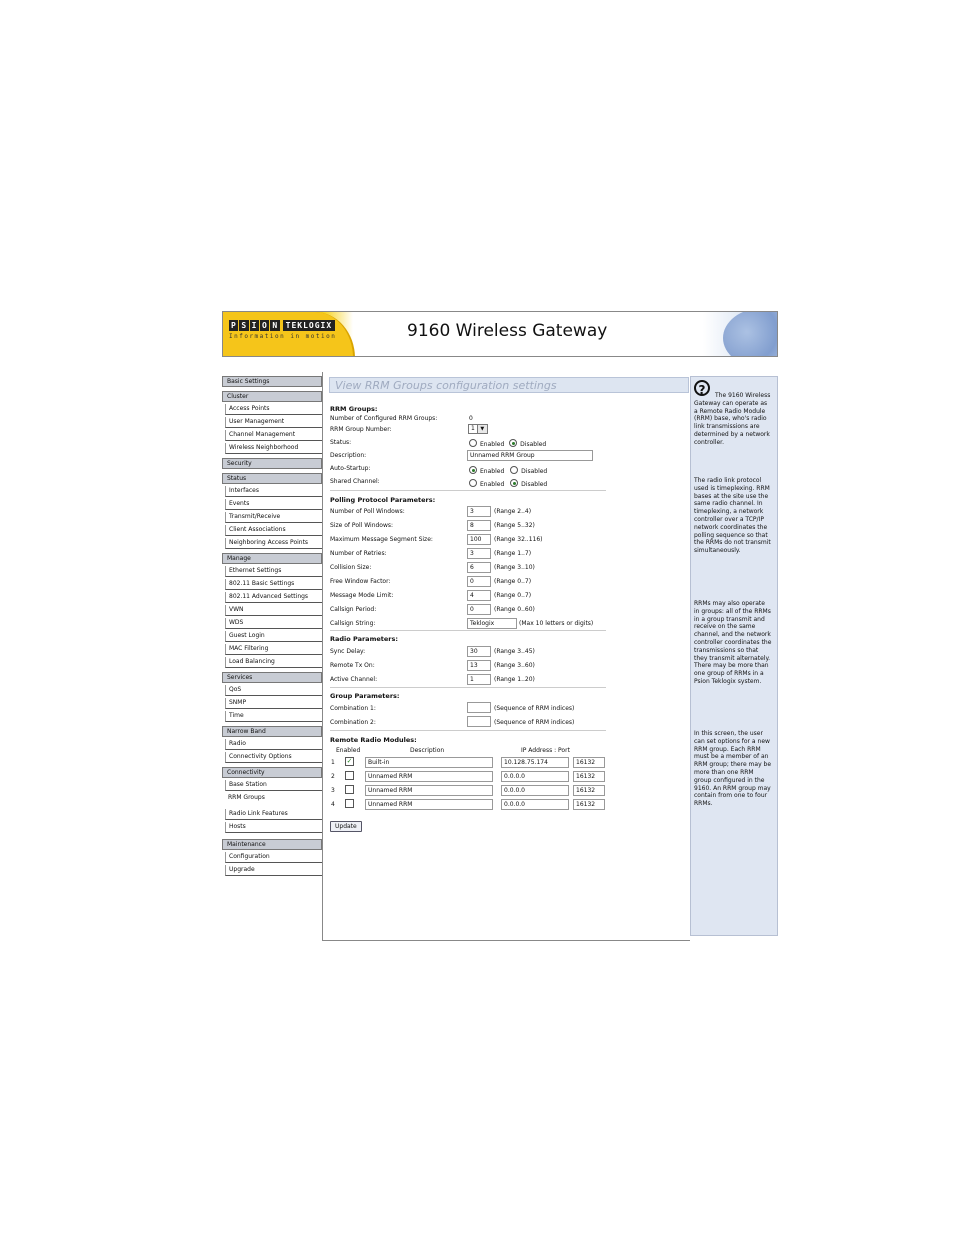 The width and height of the screenshot is (954, 1235). Describe the element at coordinates (473, 483) in the screenshot. I see `shared-channel-enabled-radio` at that location.